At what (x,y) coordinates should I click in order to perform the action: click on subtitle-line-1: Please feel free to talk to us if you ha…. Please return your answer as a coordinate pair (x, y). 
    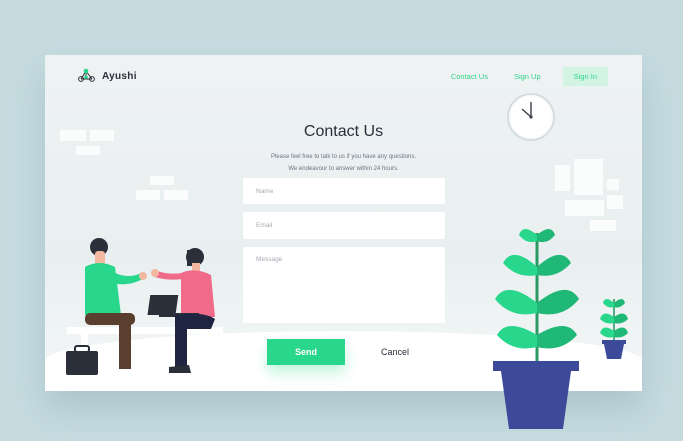
    Looking at the image, I should click on (343, 157).